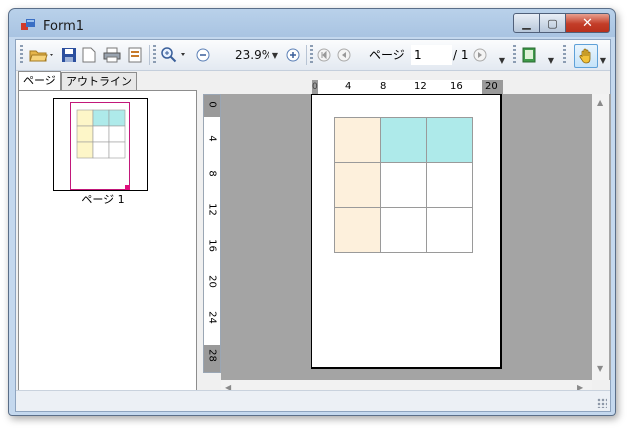 Image resolution: width=632 pixels, height=432 pixels. I want to click on minimize-button: ▁, so click(526, 23).